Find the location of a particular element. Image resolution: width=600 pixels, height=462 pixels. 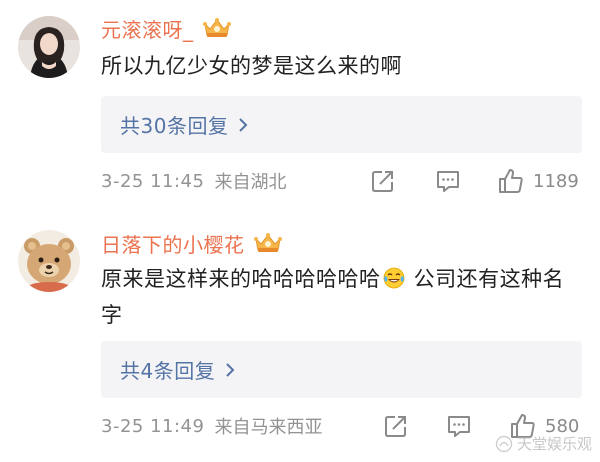

watermark-text: 天堂娱乐观 is located at coordinates (554, 444).